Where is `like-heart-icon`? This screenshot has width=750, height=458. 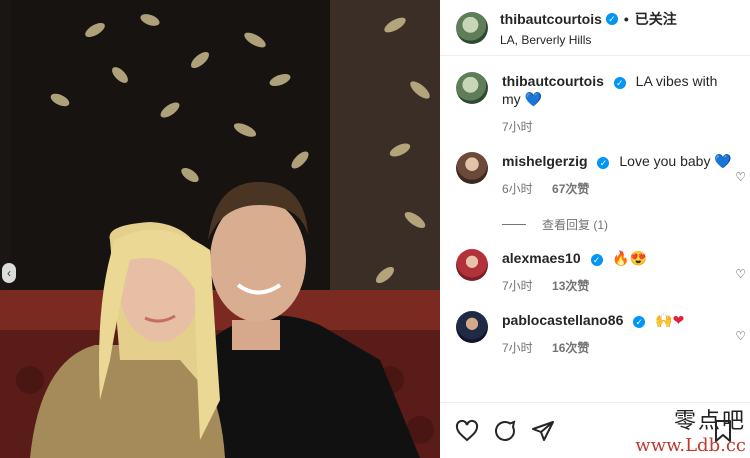 like-heart-icon is located at coordinates (467, 431).